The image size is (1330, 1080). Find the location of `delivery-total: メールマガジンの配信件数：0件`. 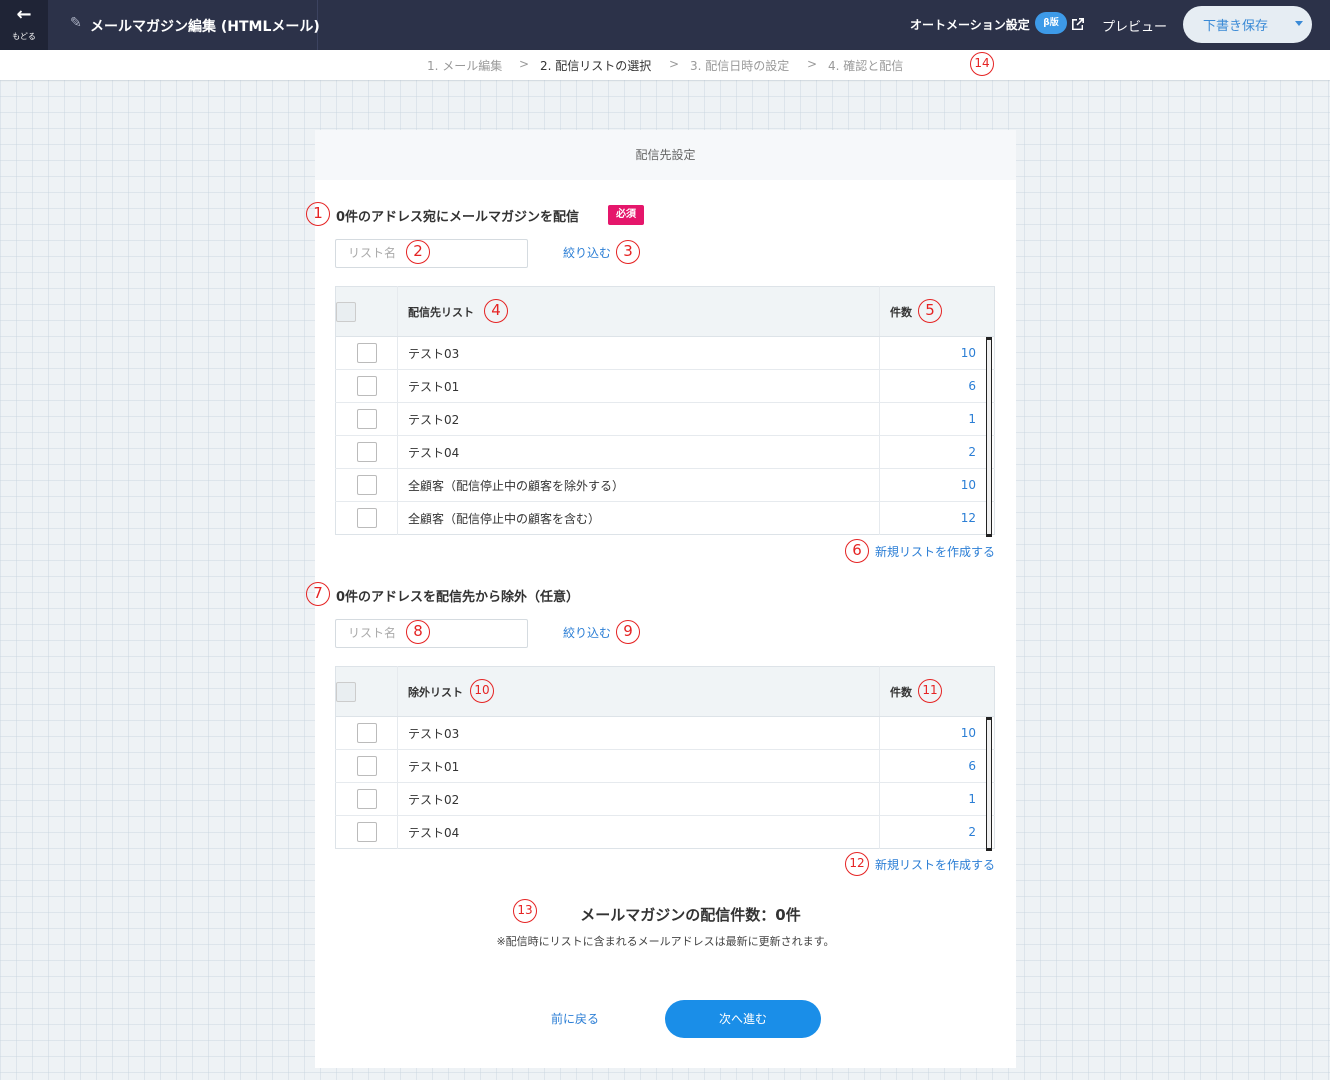

delivery-total: メールマガジンの配信件数：0件 is located at coordinates (690, 915).